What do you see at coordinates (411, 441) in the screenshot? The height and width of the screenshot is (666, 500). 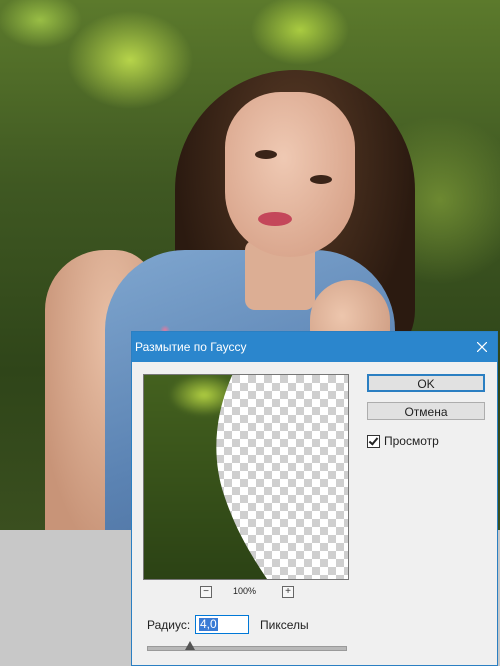 I see `preview-checkbox-label: Просмотр` at bounding box center [411, 441].